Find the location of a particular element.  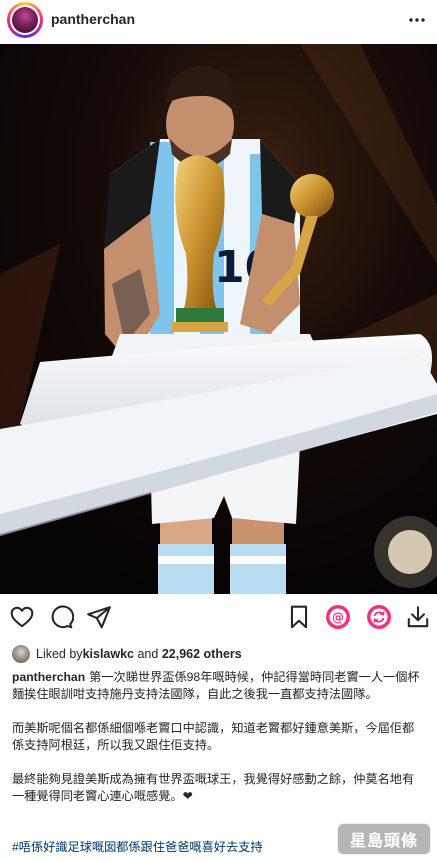

threads-circle-icon: @ is located at coordinates (338, 617).